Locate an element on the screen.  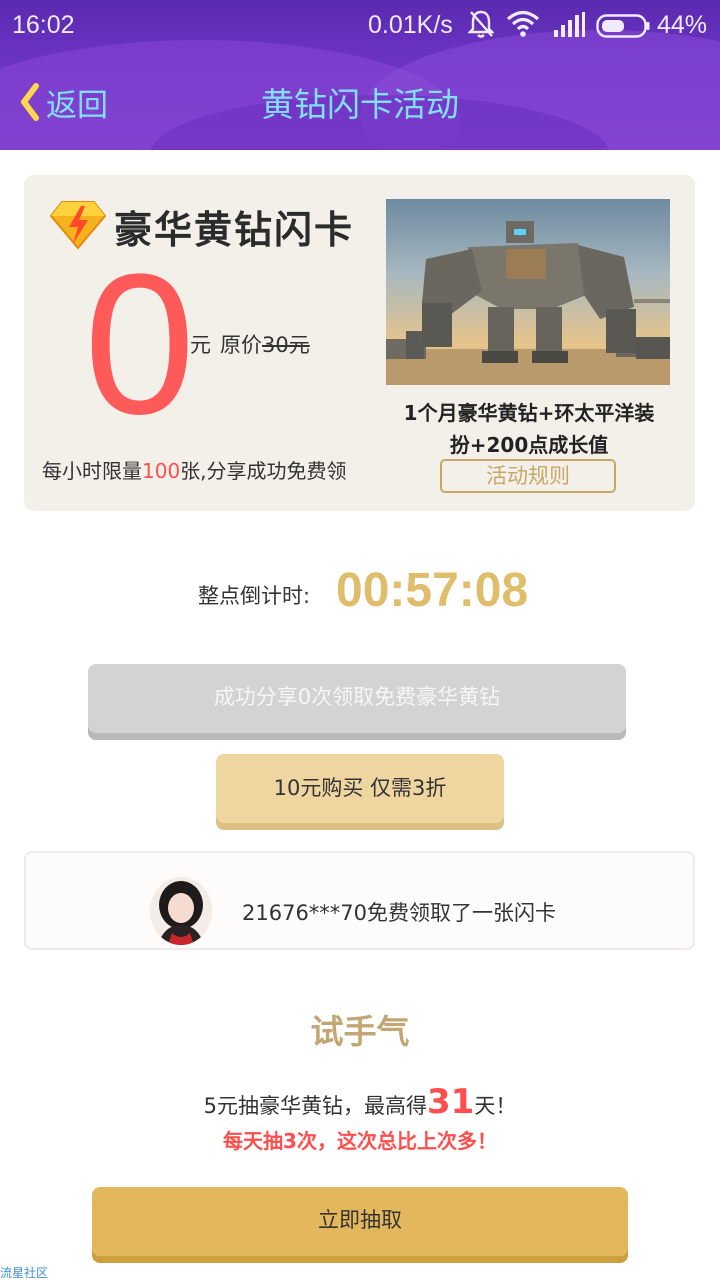
claim-feed: 21676***70免费领取了一张闪卡 is located at coordinates (359, 900).